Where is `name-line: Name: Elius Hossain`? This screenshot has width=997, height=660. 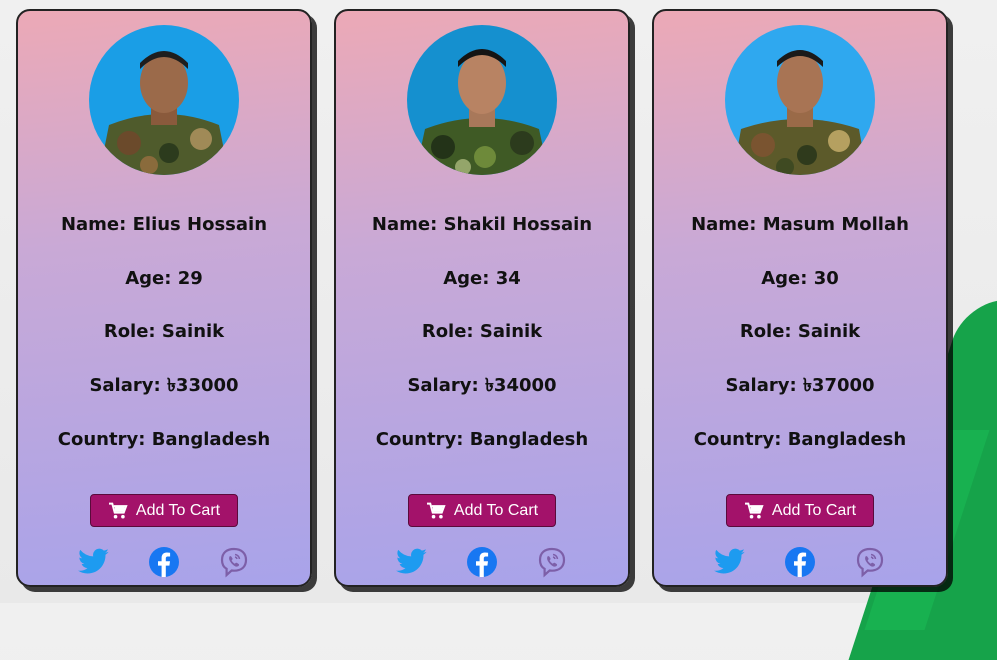 name-line: Name: Elius Hossain is located at coordinates (164, 224).